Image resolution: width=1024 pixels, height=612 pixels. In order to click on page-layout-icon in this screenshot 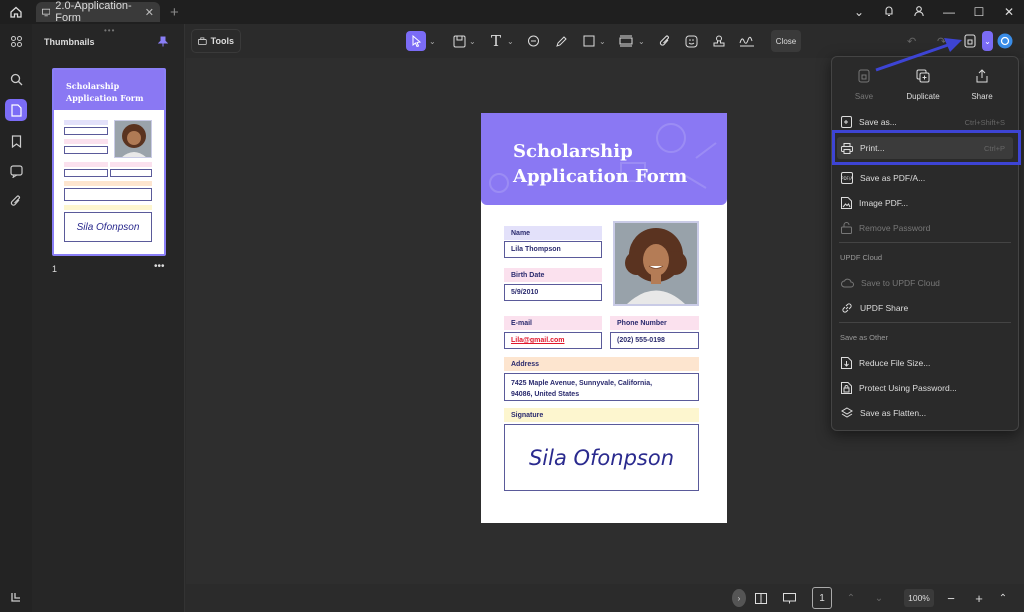, I will do `click(761, 598)`.